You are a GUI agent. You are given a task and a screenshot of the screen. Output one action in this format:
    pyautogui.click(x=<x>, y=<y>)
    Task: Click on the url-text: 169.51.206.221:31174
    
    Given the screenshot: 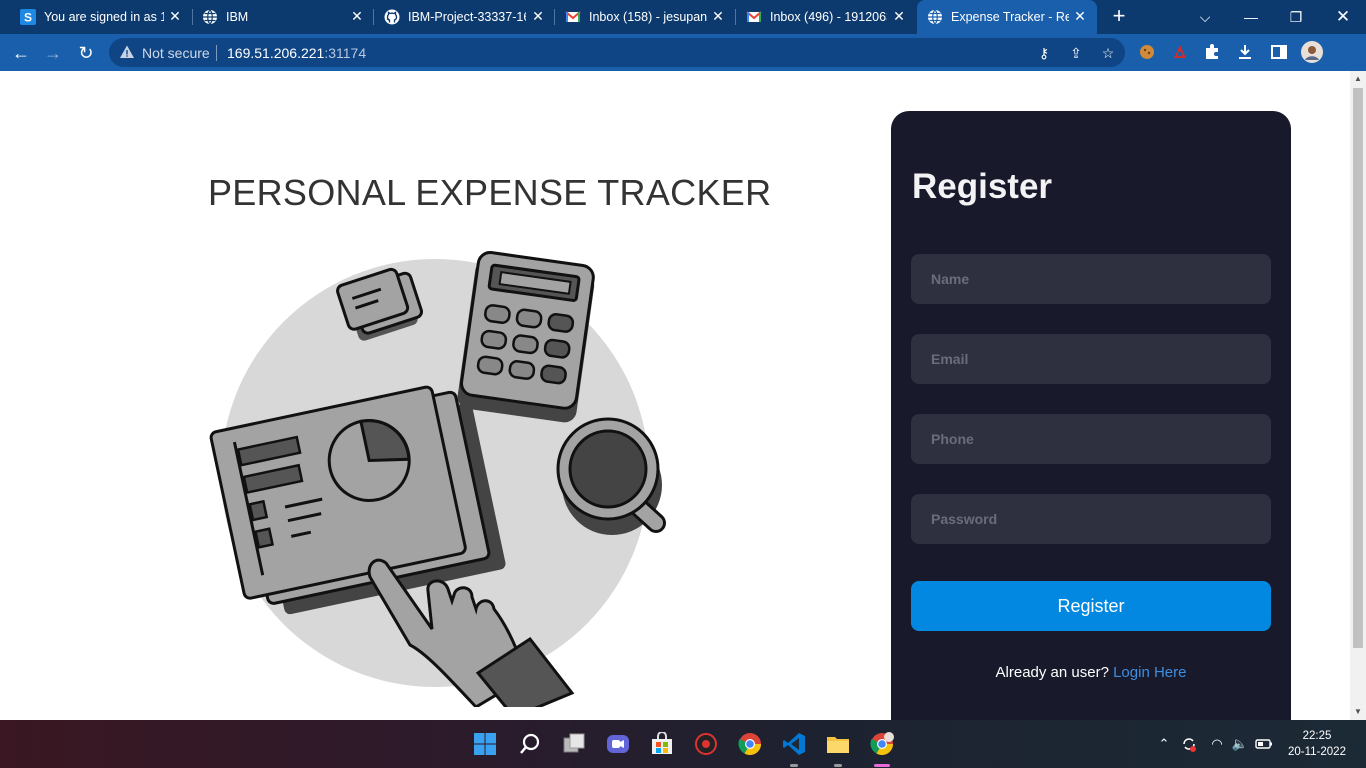 What is the action you would take?
    pyautogui.click(x=296, y=53)
    